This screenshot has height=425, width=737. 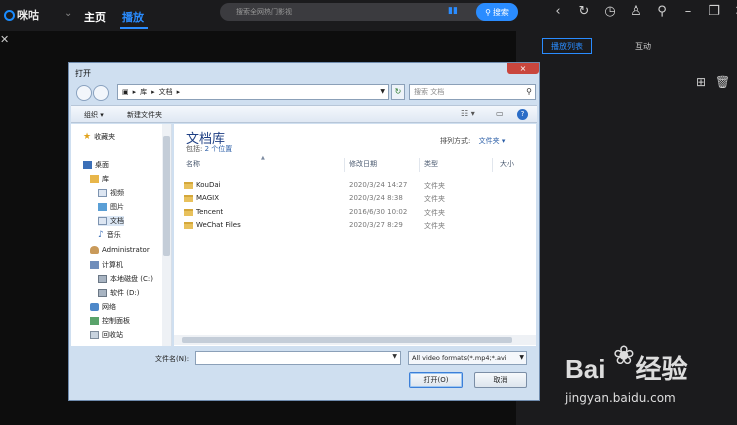 What do you see at coordinates (378, 212) in the screenshot?
I see `file-date: 2016/6/30 10:02` at bounding box center [378, 212].